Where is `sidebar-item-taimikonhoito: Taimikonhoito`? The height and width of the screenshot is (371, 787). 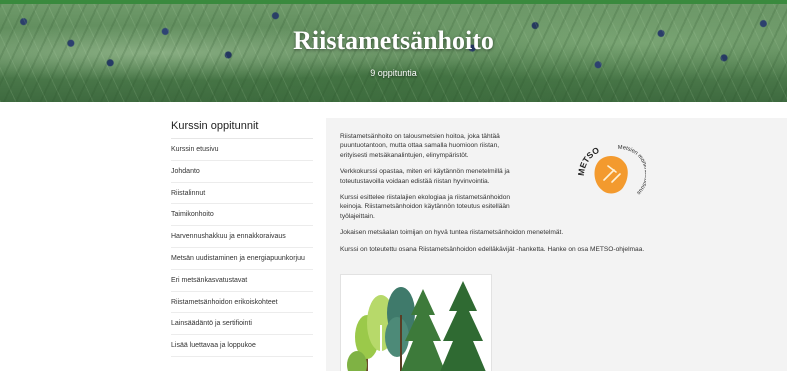 sidebar-item-taimikonhoito: Taimikonhoito is located at coordinates (242, 215).